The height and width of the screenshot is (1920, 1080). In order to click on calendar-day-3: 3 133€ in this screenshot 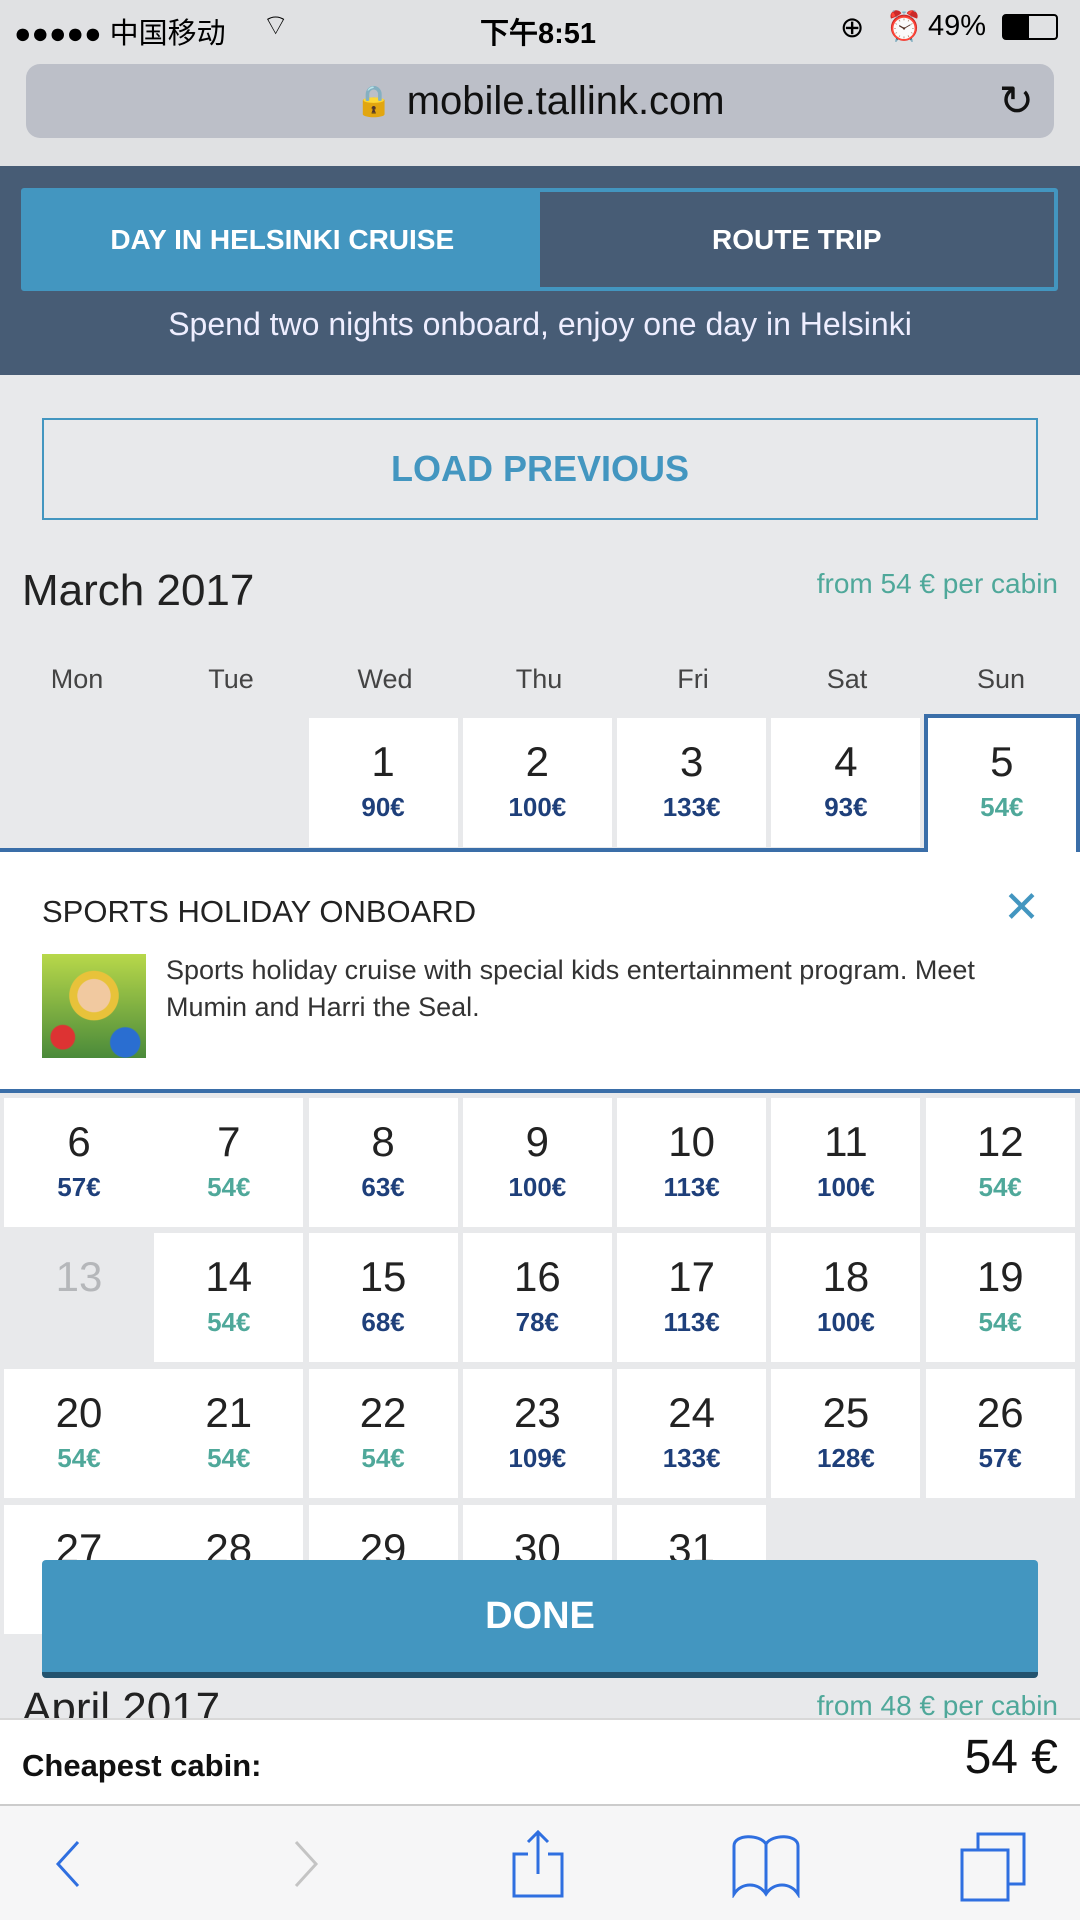, I will do `click(692, 782)`.